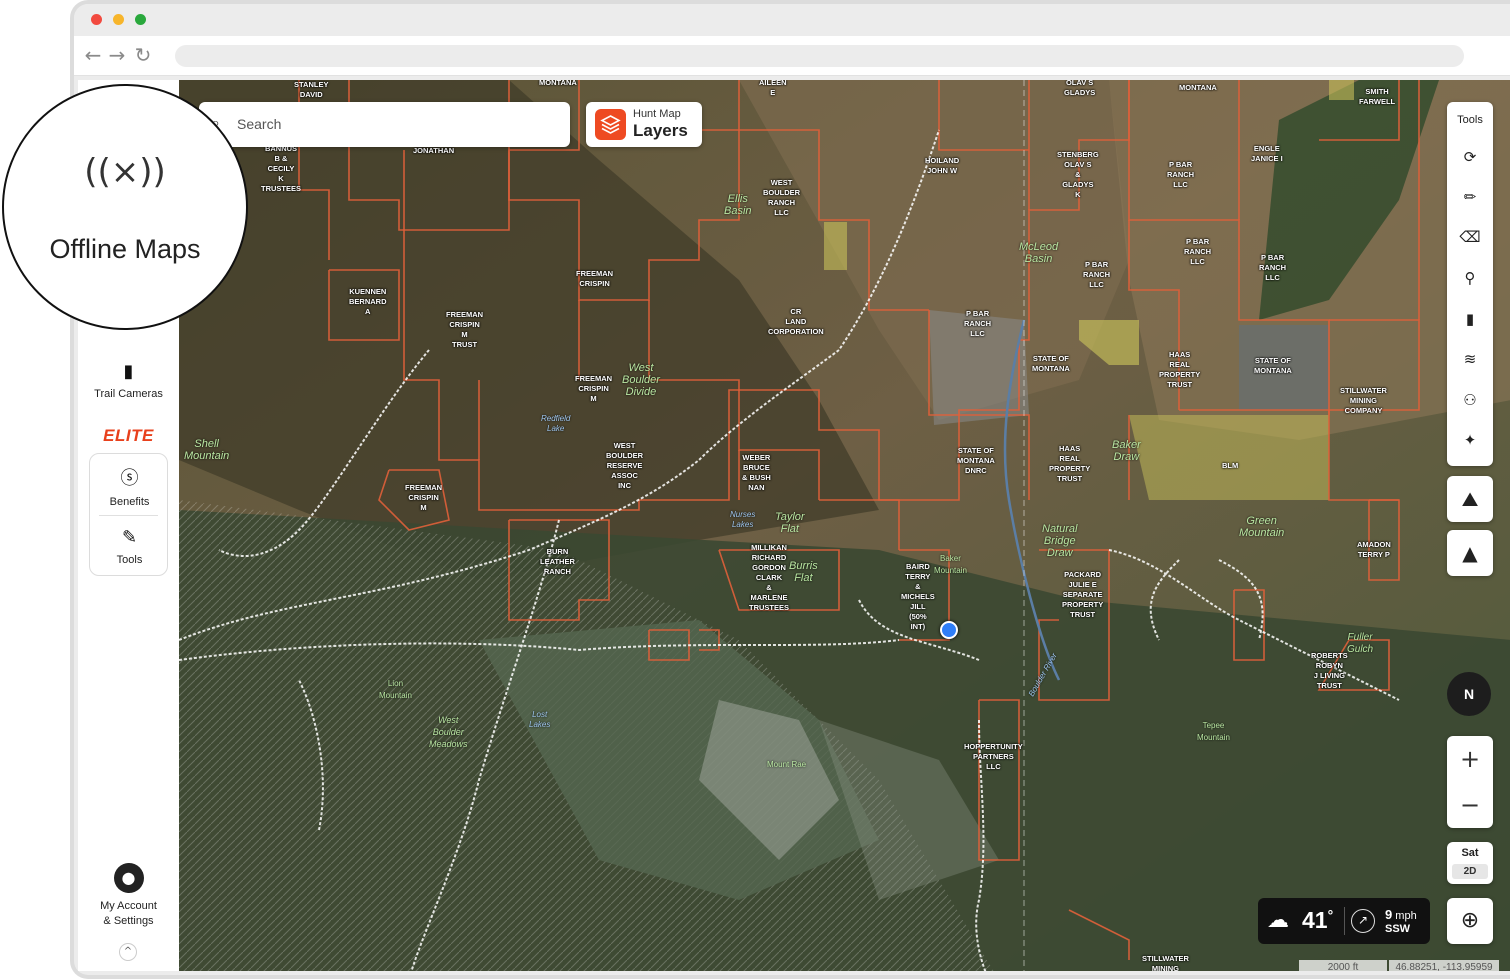  Describe the element at coordinates (1374, 549) in the screenshot. I see `owner-label: AMADON TERRY P` at that location.